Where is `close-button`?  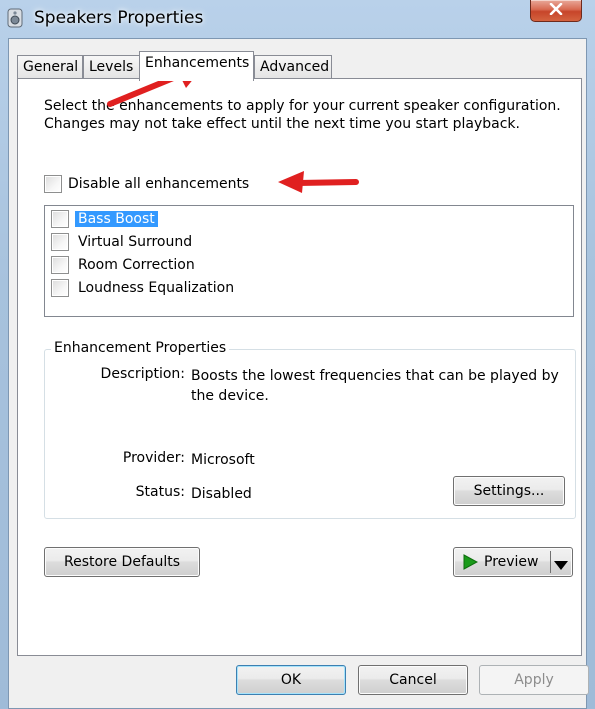 close-button is located at coordinates (556, 11).